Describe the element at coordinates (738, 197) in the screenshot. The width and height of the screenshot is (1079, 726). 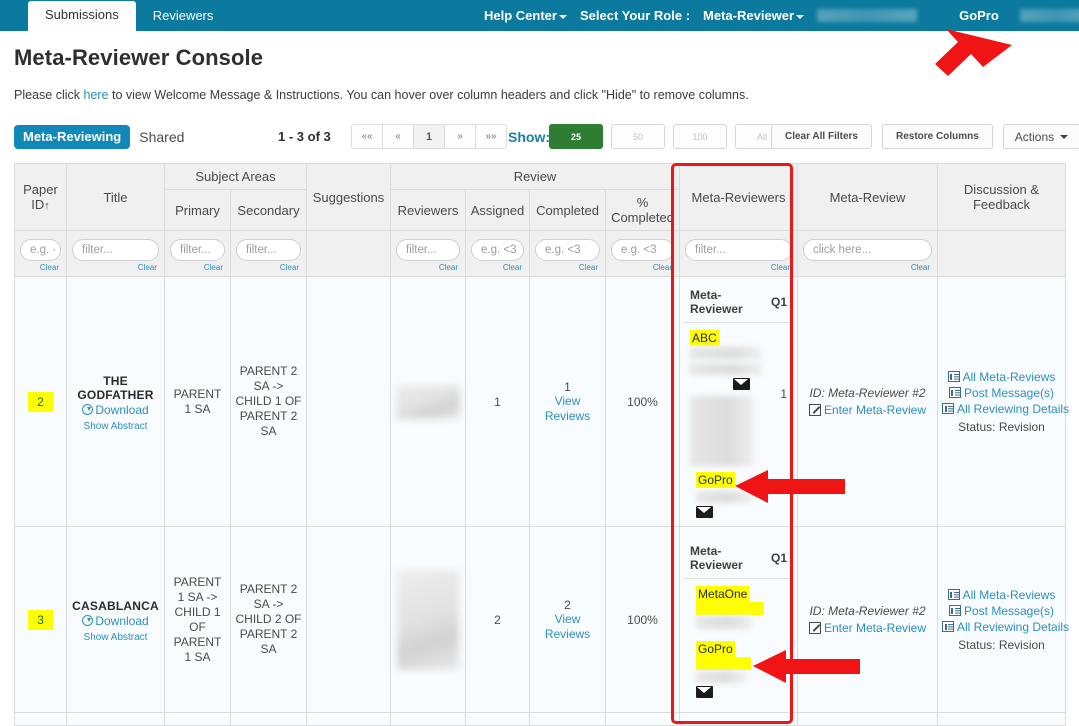
I see `col-header-meta-reviewers: Meta-Reviewers` at that location.